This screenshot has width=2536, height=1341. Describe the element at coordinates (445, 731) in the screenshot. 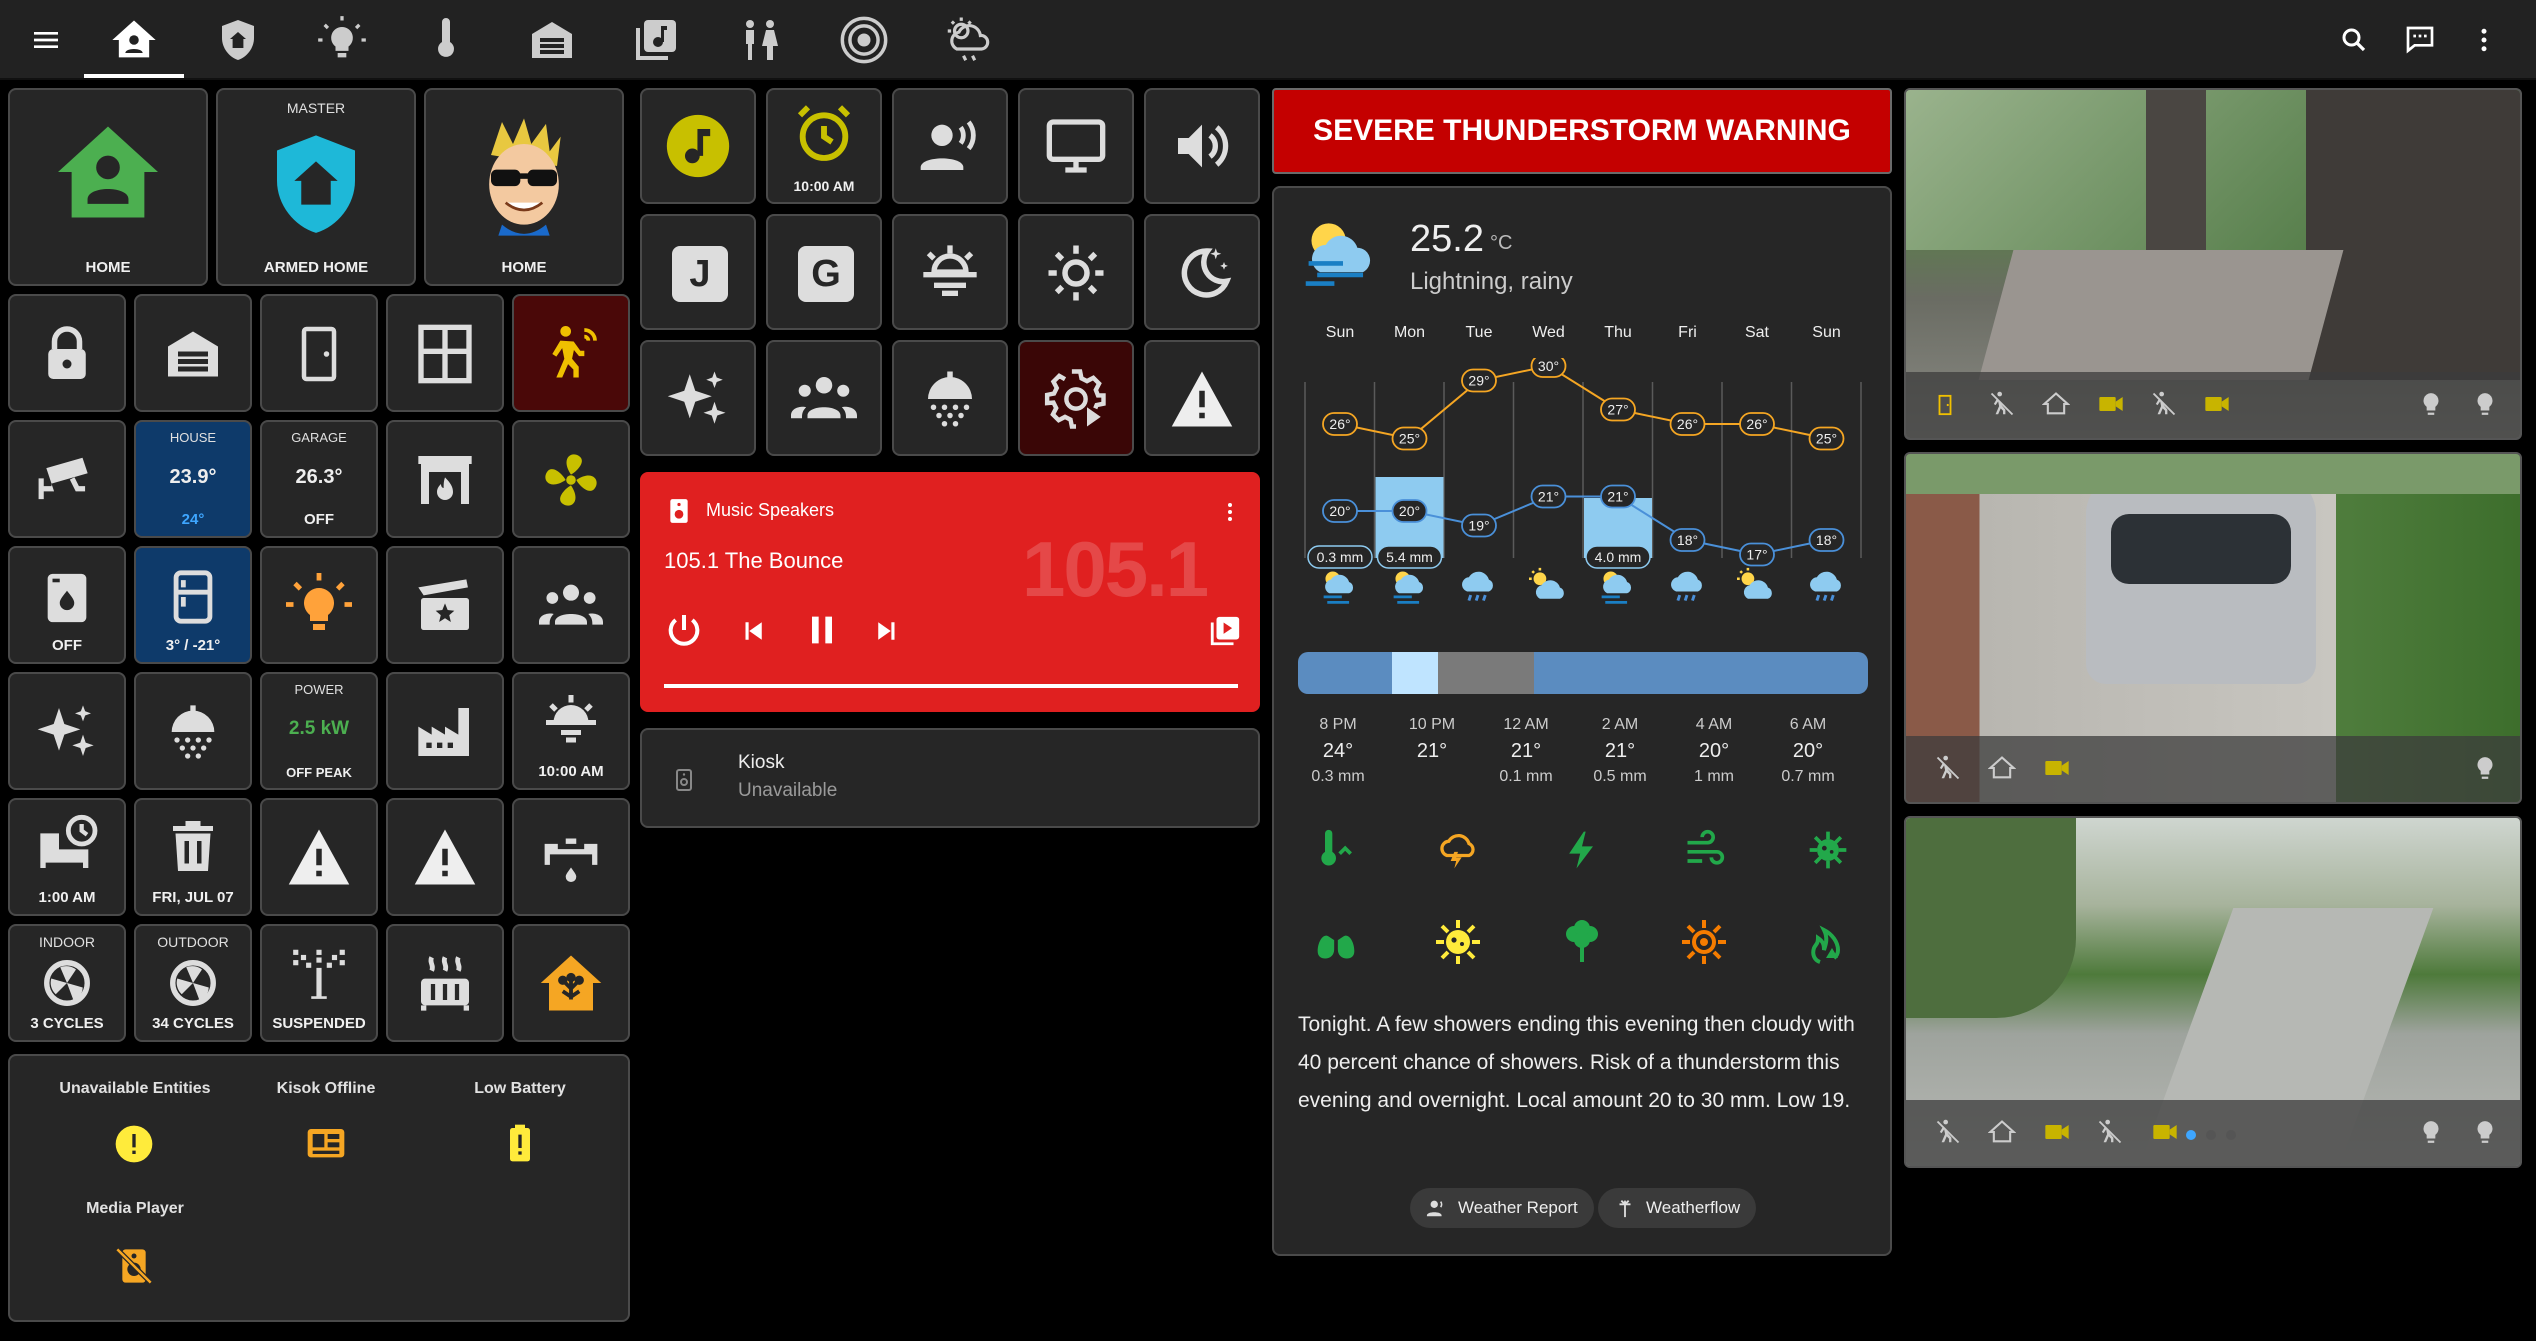

I see `factory-tile` at that location.